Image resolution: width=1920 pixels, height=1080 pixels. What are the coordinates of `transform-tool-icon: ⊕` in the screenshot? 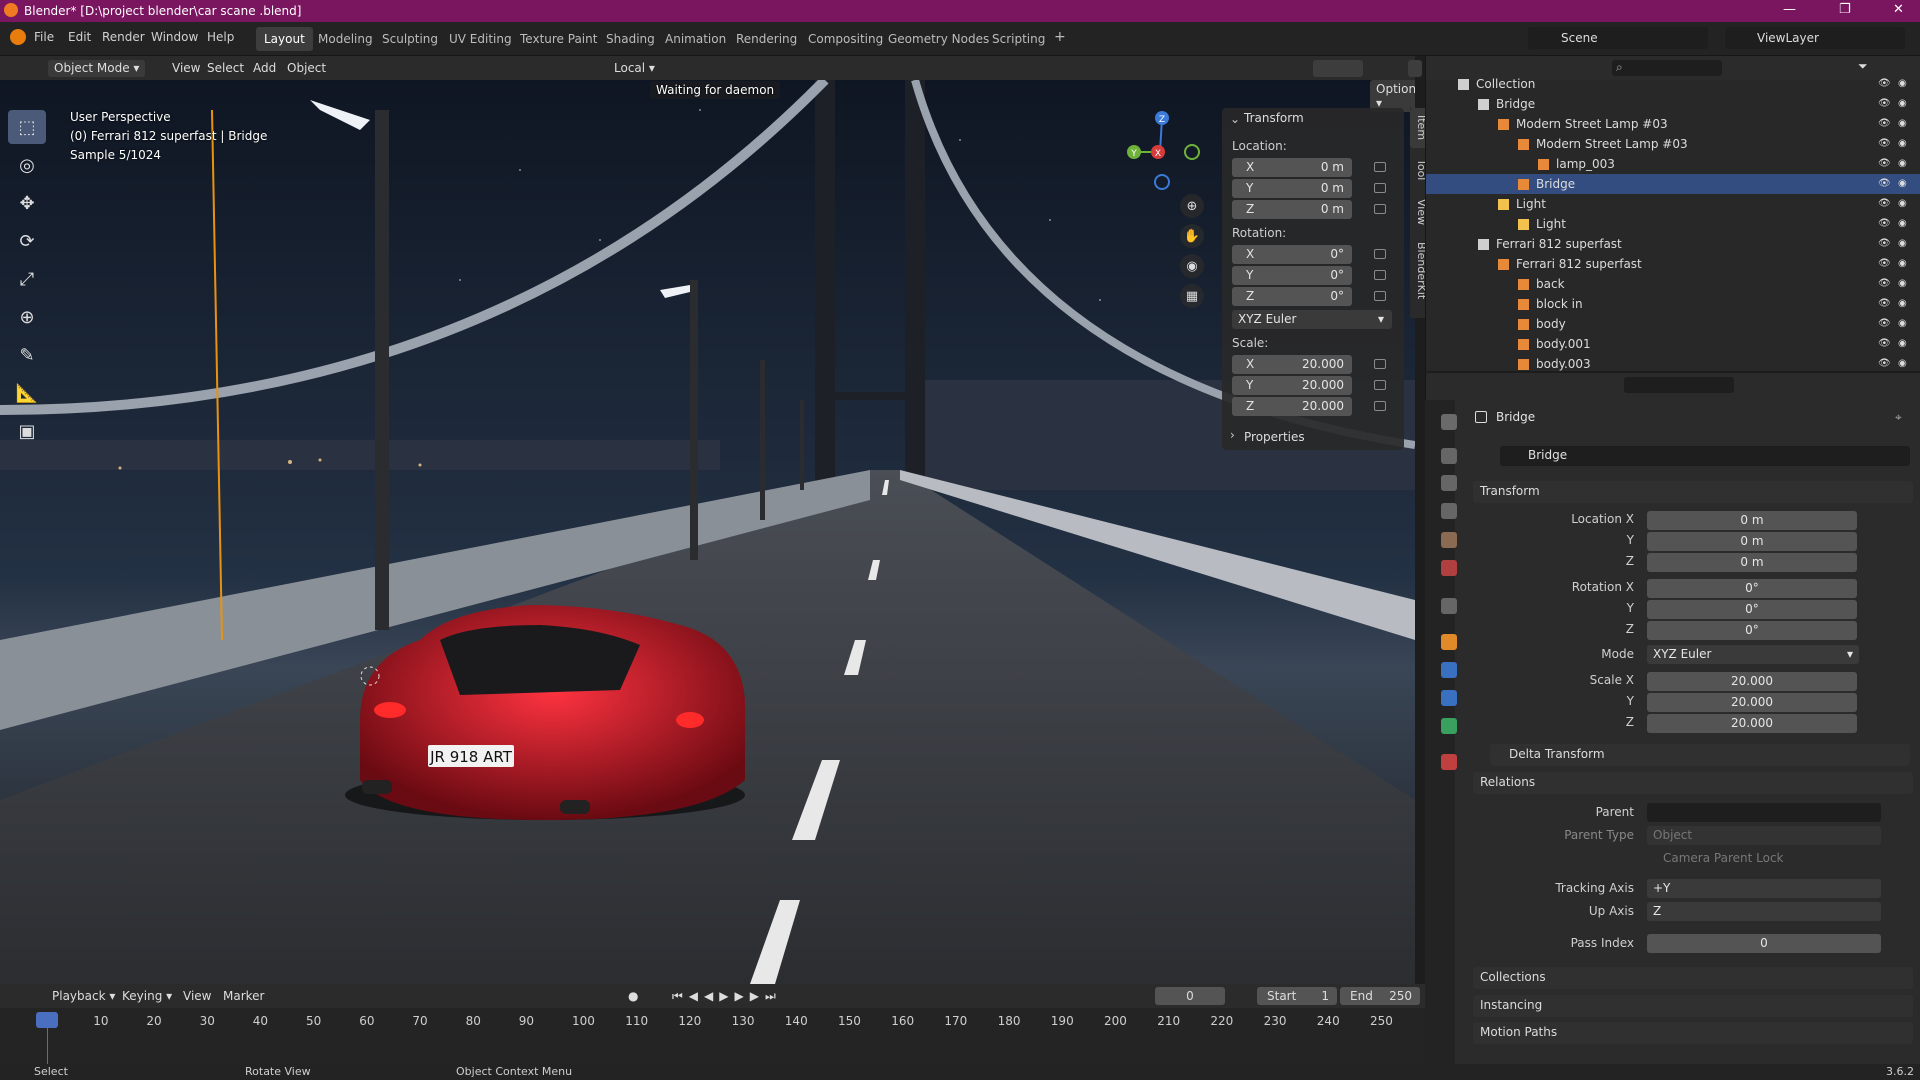 It's located at (27, 317).